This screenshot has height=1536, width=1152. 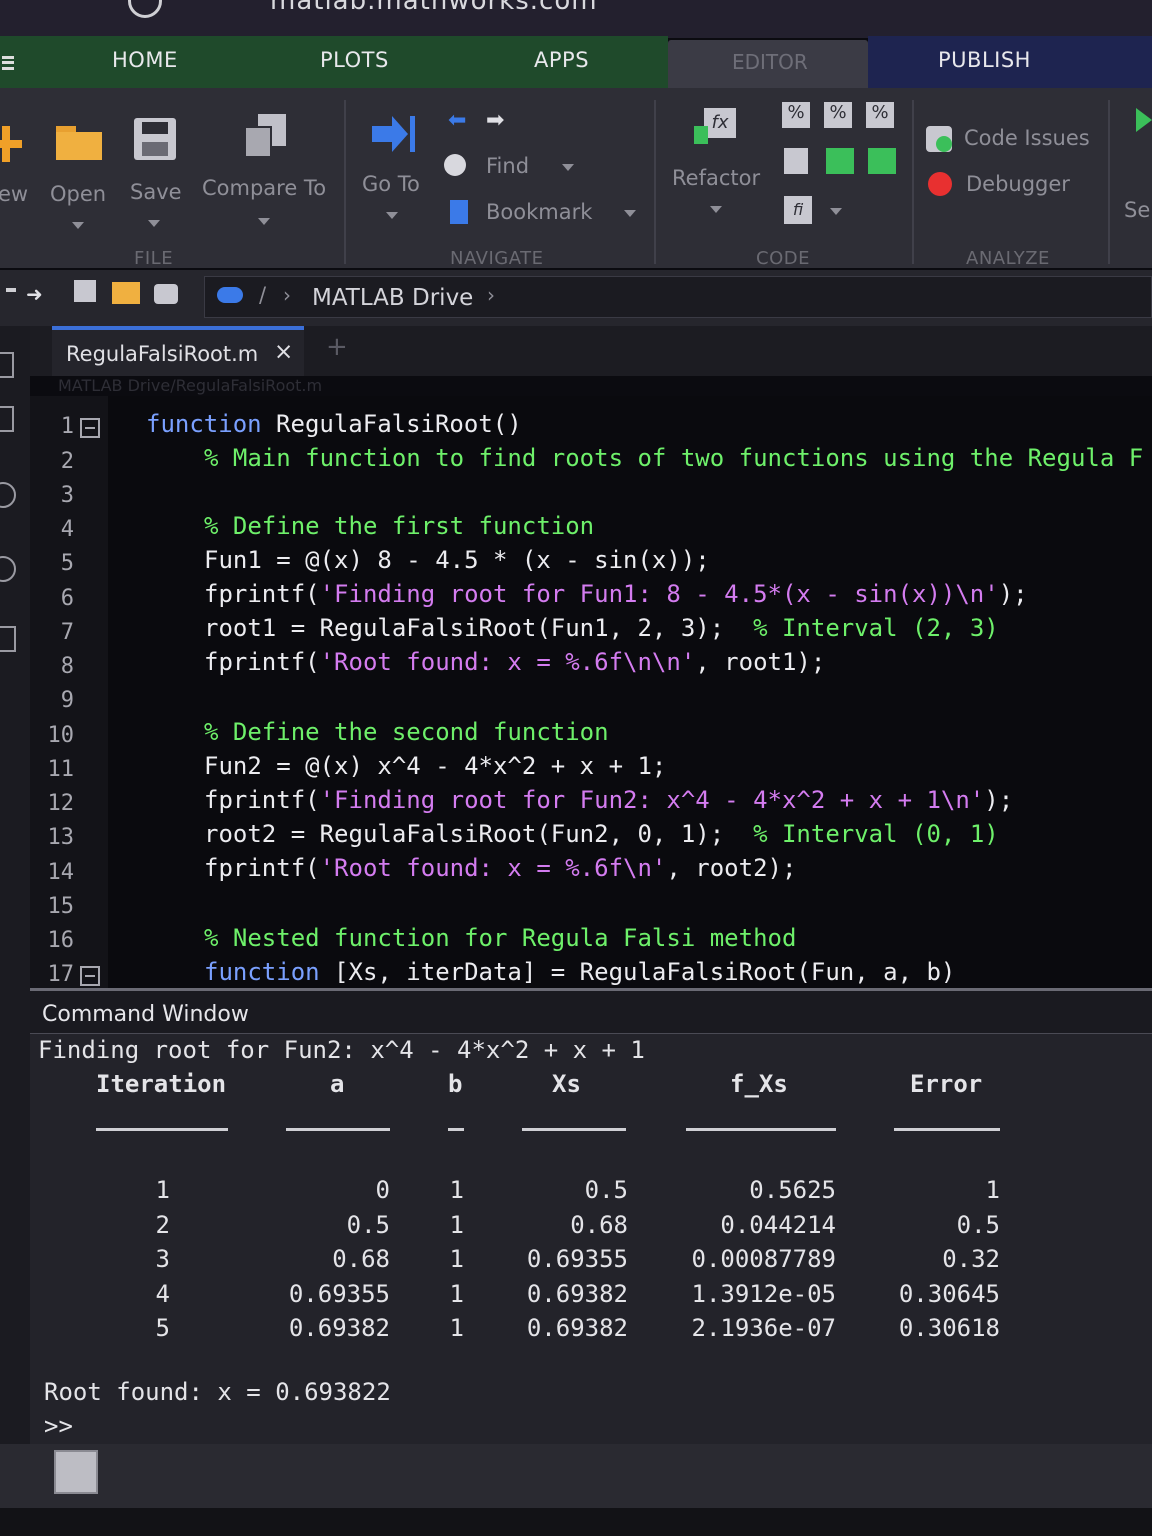 What do you see at coordinates (162, 1129) in the screenshot?
I see `header-underline` at bounding box center [162, 1129].